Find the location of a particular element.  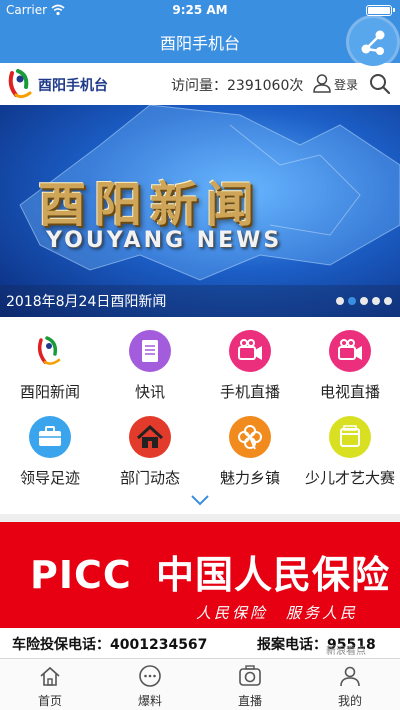

tab-bar: 首页 爆料 直播 我的 is located at coordinates (200, 684).